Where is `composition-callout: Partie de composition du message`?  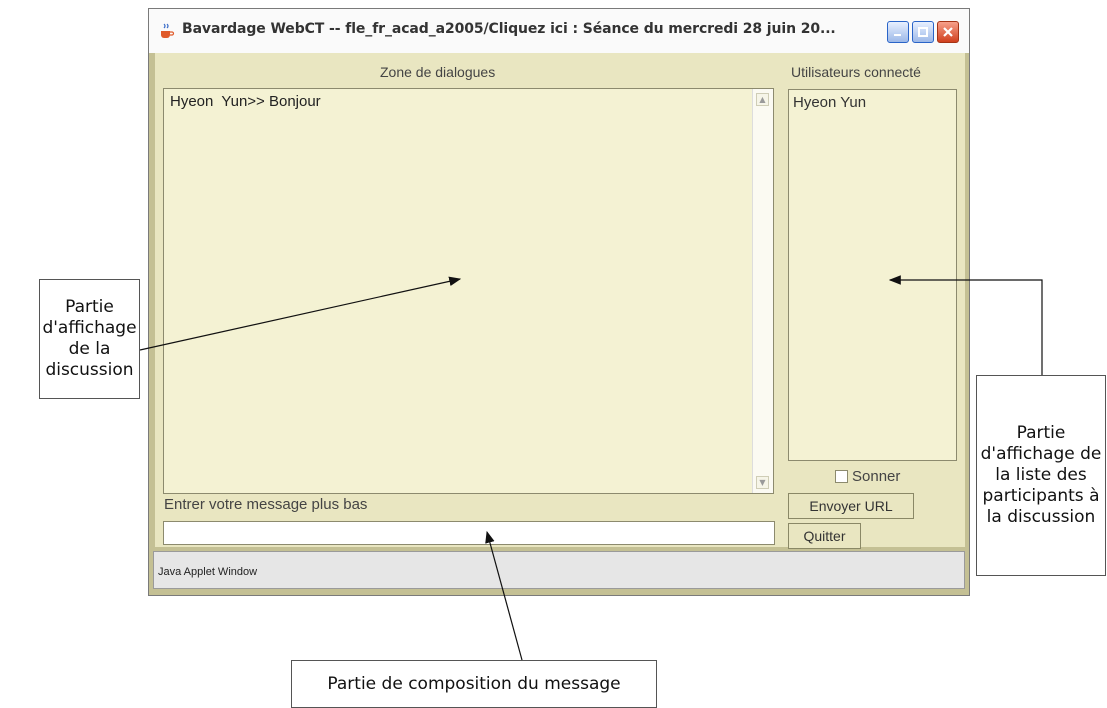
composition-callout: Partie de composition du message is located at coordinates (474, 684).